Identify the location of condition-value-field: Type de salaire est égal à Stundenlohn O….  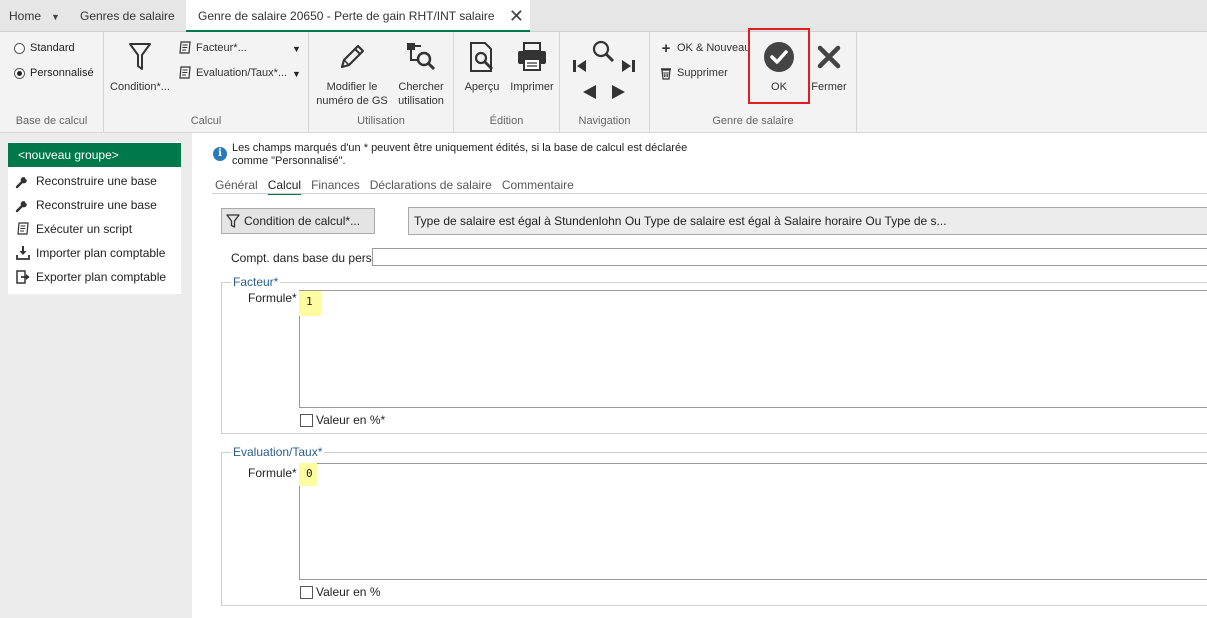
(807, 221).